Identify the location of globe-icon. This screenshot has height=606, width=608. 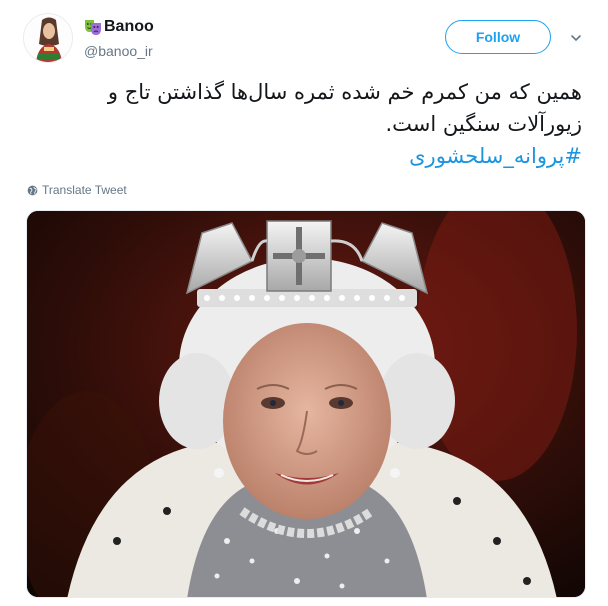
(32, 190).